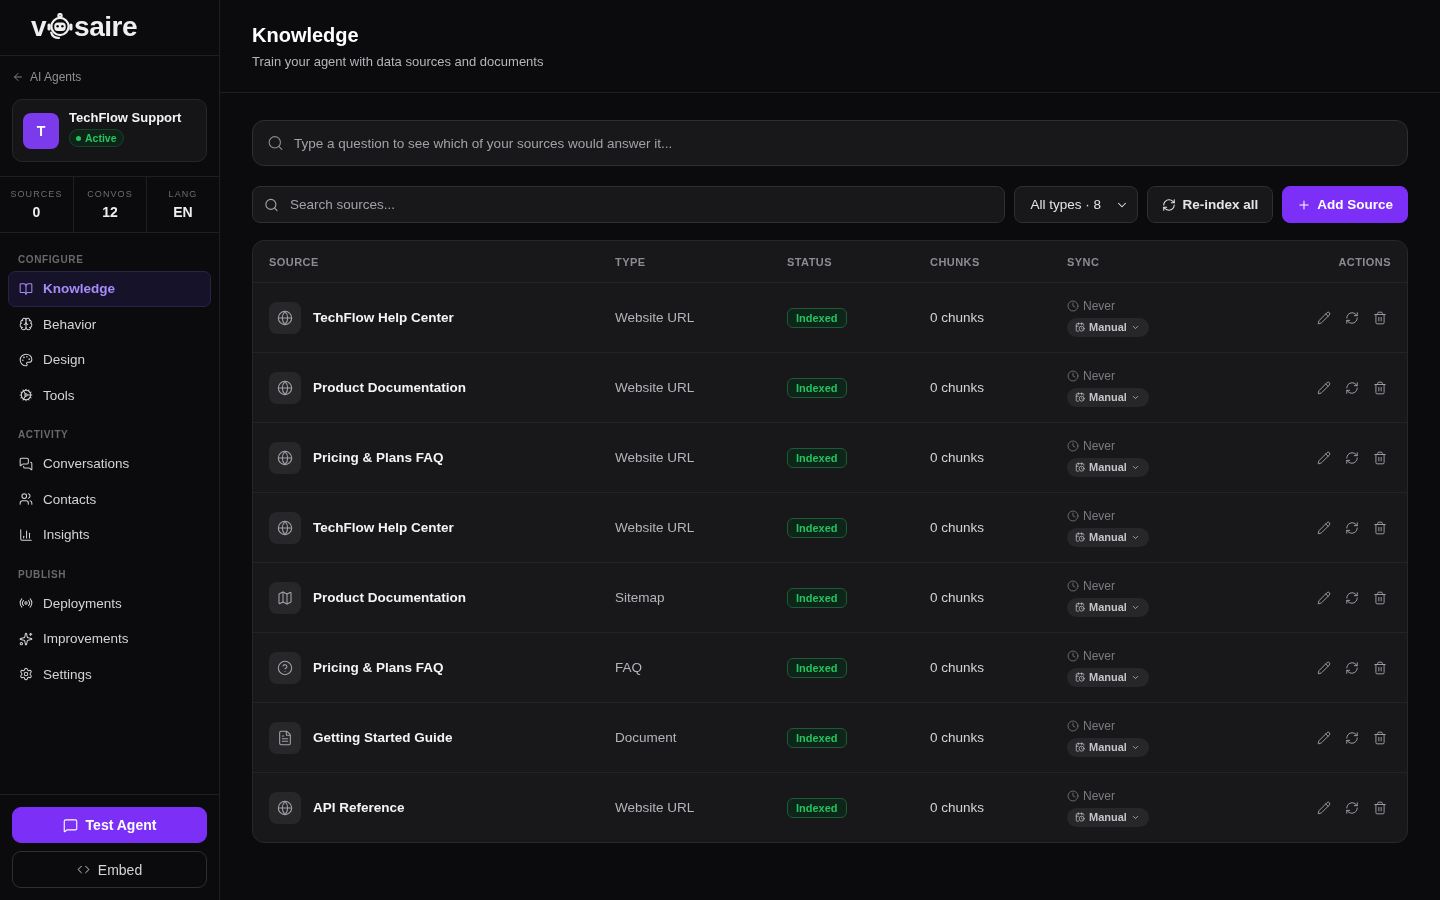 The width and height of the screenshot is (1440, 900). What do you see at coordinates (26, 359) in the screenshot?
I see `palette-icon` at bounding box center [26, 359].